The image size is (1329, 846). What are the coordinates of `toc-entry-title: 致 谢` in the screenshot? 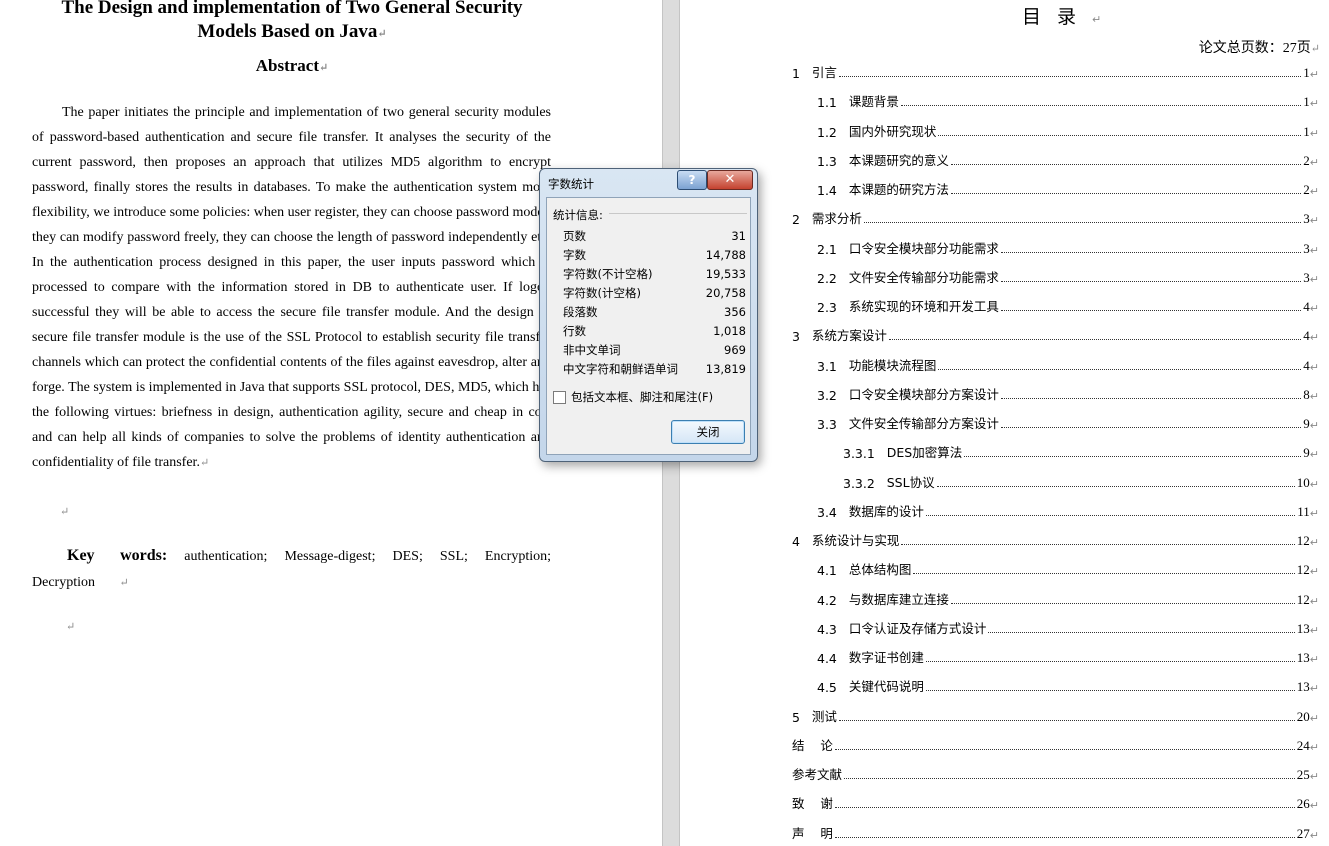 It's located at (812, 803).